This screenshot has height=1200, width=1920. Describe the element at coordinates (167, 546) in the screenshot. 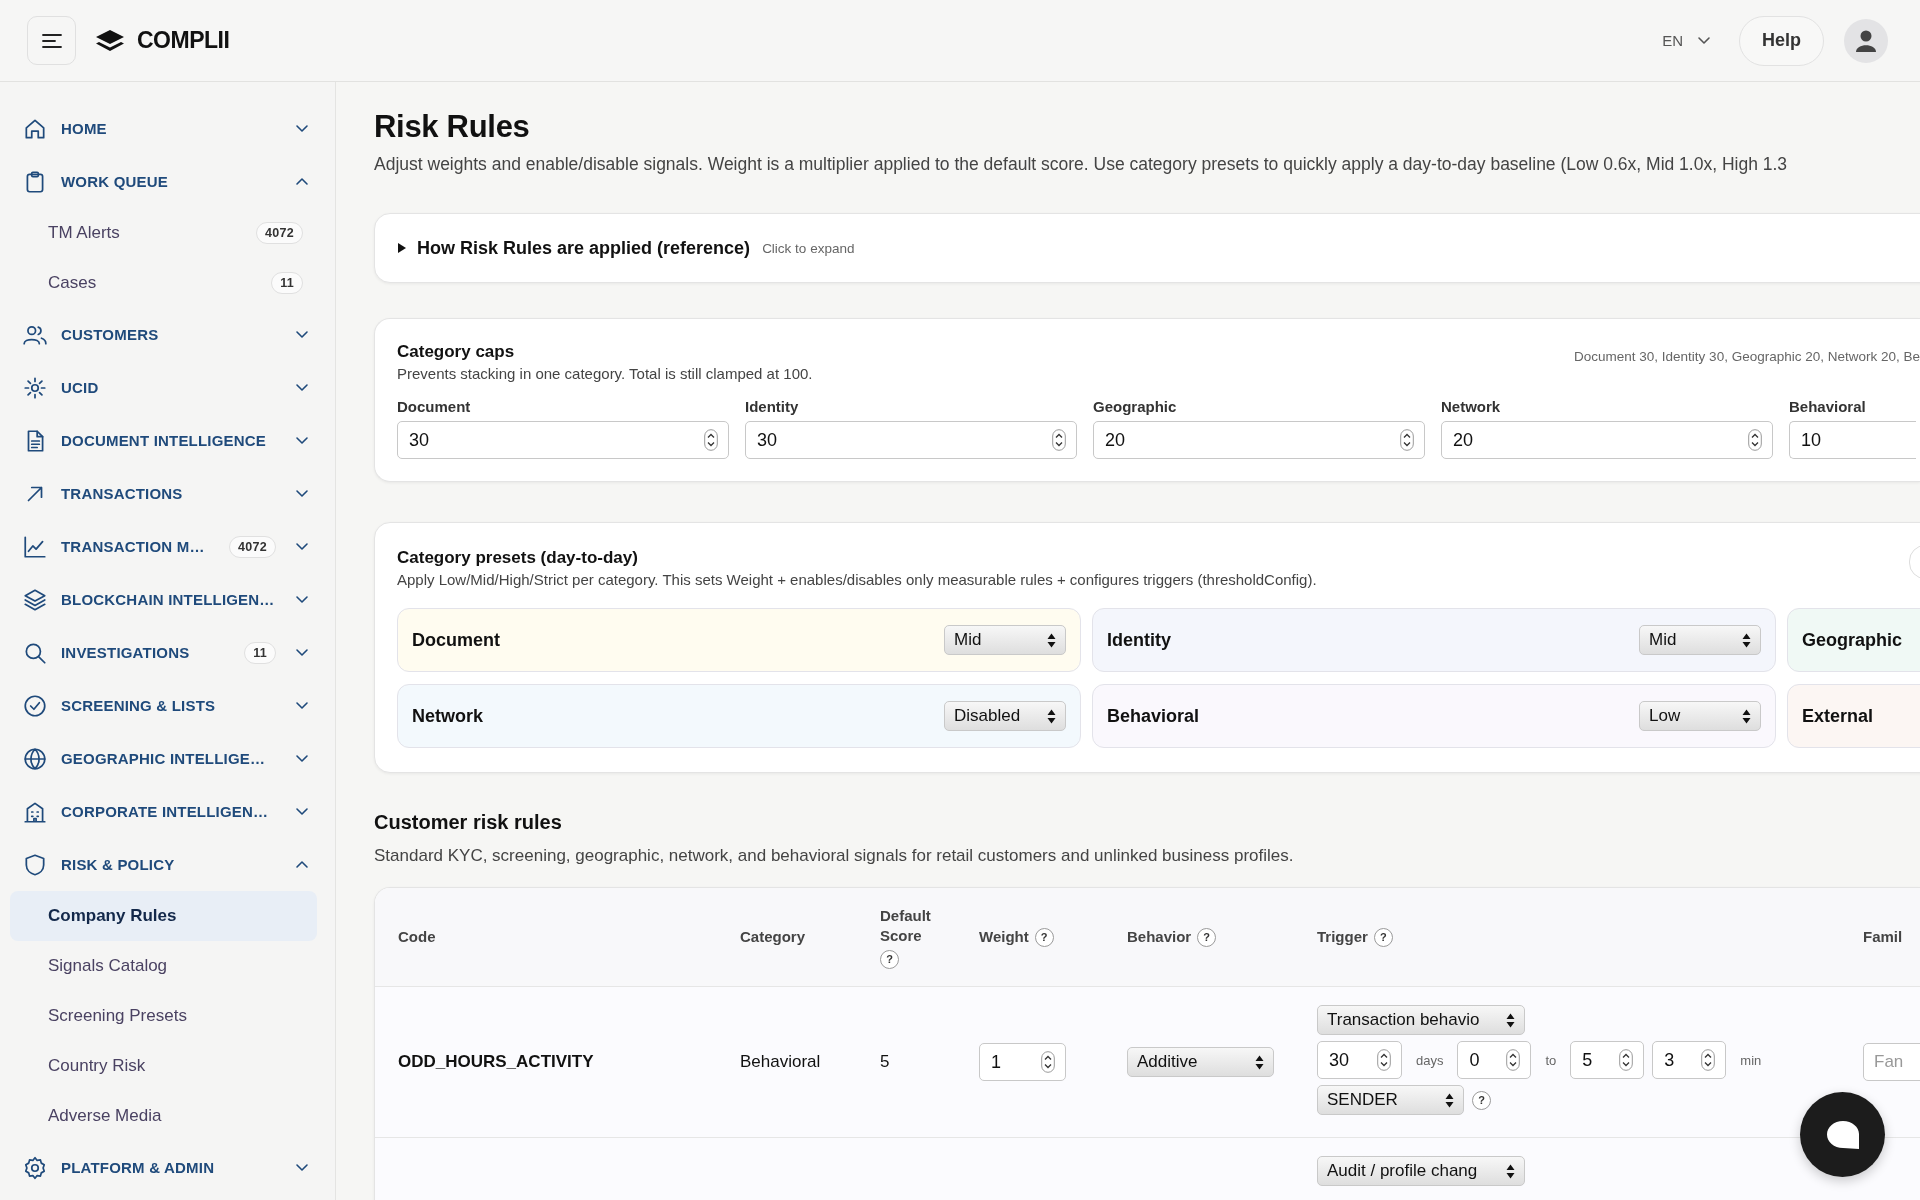

I see `nav-item: TRANSACTION M… 4072` at that location.